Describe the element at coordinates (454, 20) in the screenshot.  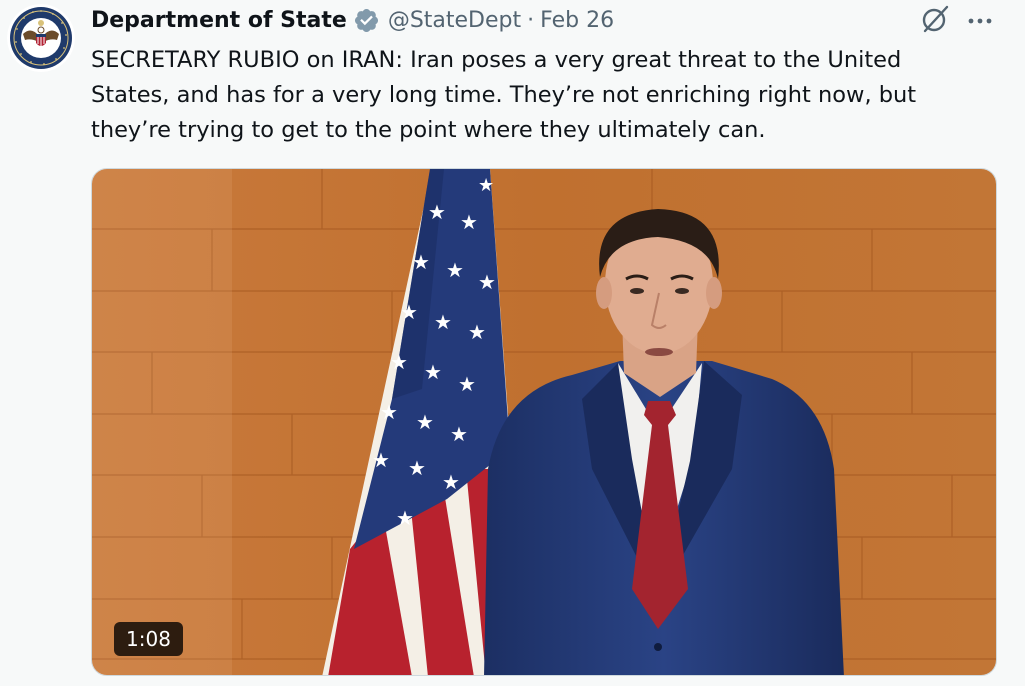
I see `author-handle: @StateDept` at that location.